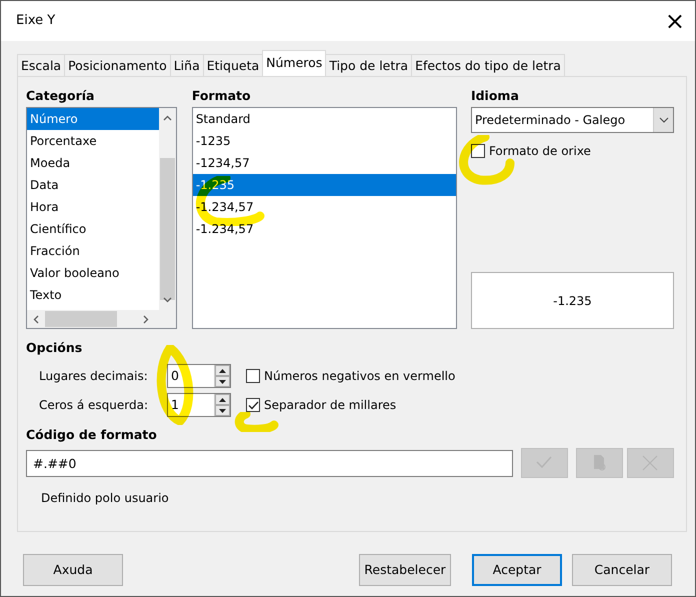 The image size is (696, 597). What do you see at coordinates (167, 118) in the screenshot?
I see `chevron-up-icon` at bounding box center [167, 118].